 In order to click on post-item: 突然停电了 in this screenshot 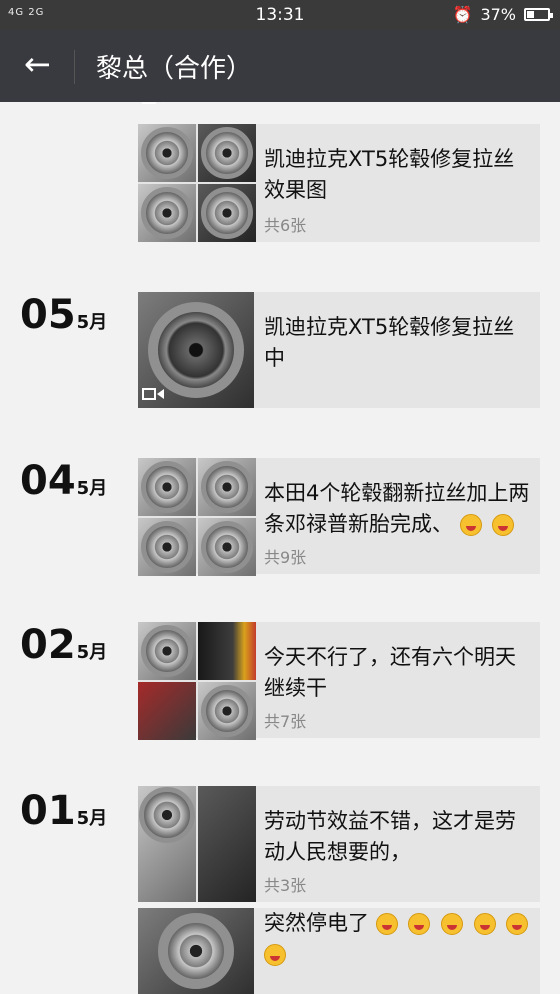, I will do `click(339, 951)`.